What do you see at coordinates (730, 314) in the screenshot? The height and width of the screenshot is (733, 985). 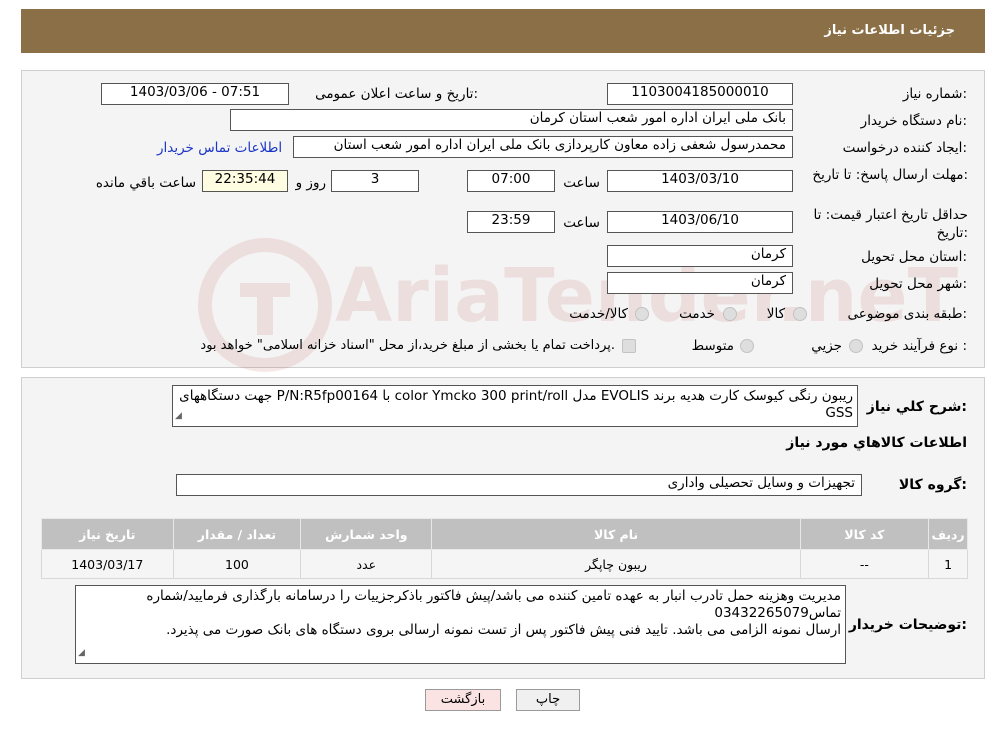 I see `category-radio-service` at bounding box center [730, 314].